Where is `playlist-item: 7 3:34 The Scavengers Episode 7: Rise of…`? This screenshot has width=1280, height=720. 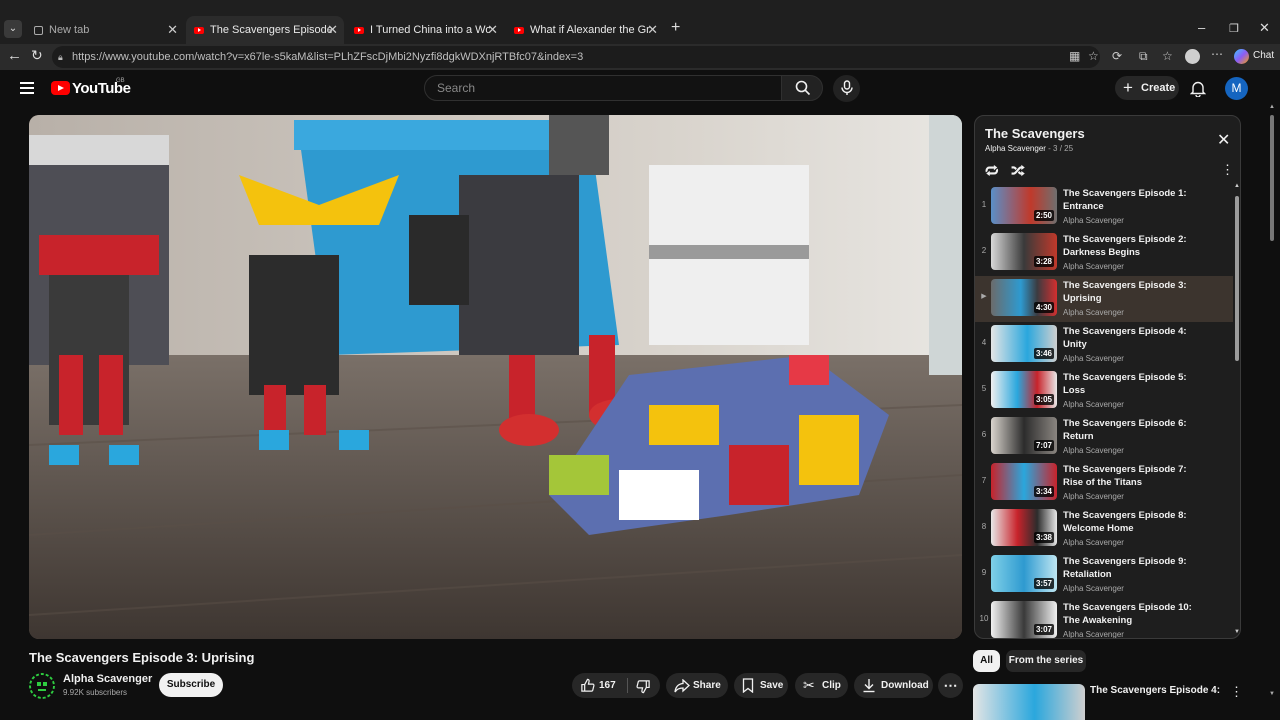
playlist-item: 7 3:34 The Scavengers Episode 7: Rise of… is located at coordinates (1104, 483).